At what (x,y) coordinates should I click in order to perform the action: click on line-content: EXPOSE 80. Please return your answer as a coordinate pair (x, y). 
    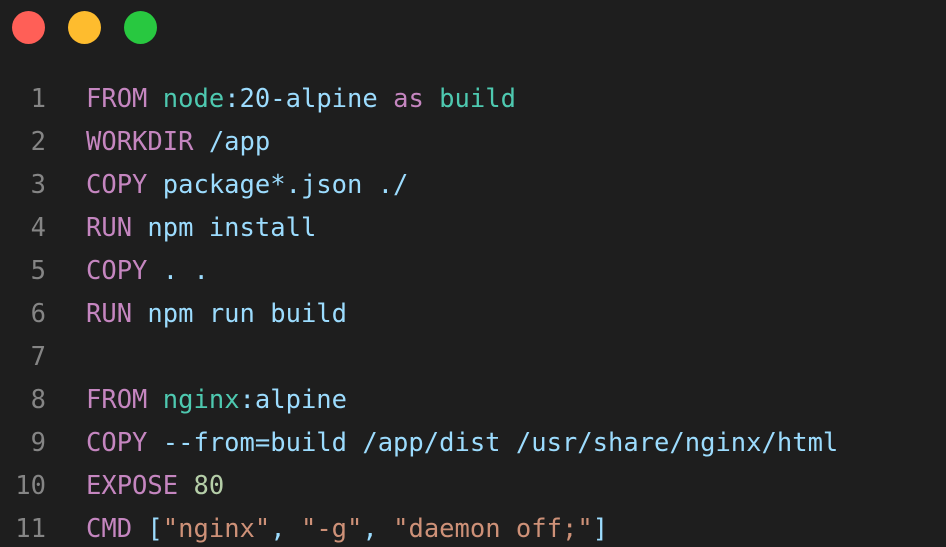
    Looking at the image, I should click on (155, 486).